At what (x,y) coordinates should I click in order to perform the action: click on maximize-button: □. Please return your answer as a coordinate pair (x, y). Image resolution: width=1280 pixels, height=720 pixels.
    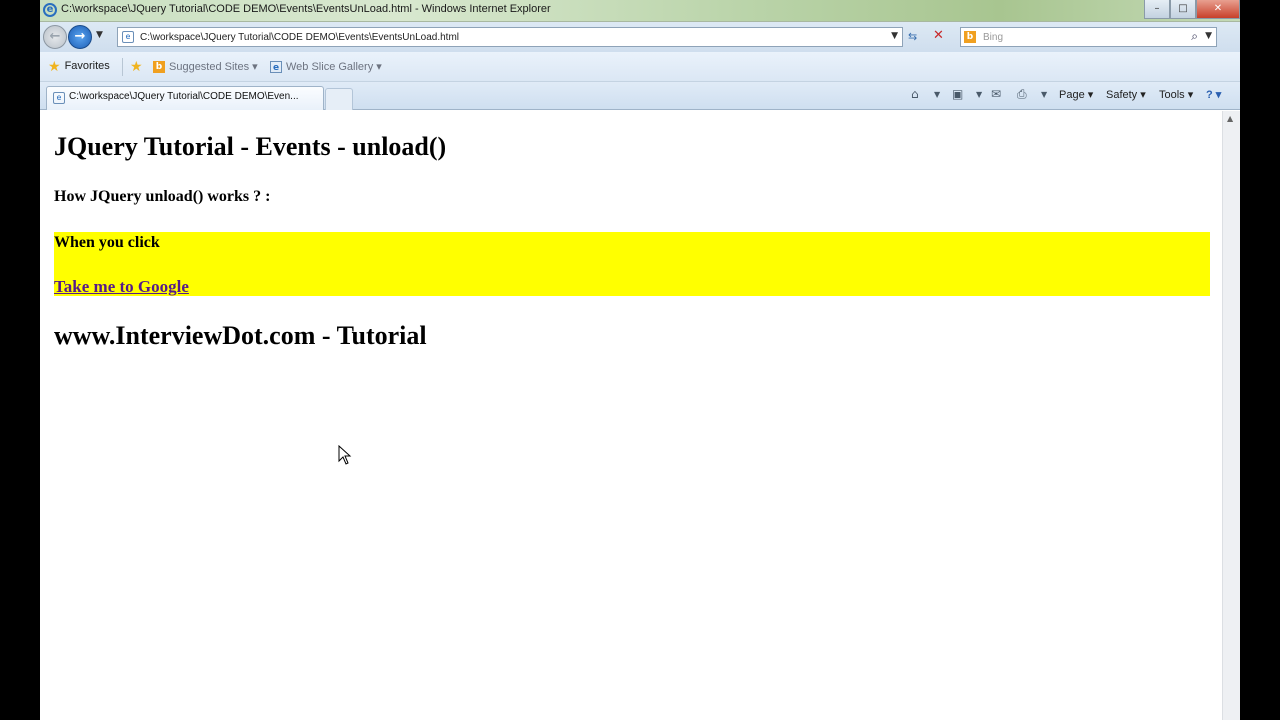
    Looking at the image, I should click on (1183, 9).